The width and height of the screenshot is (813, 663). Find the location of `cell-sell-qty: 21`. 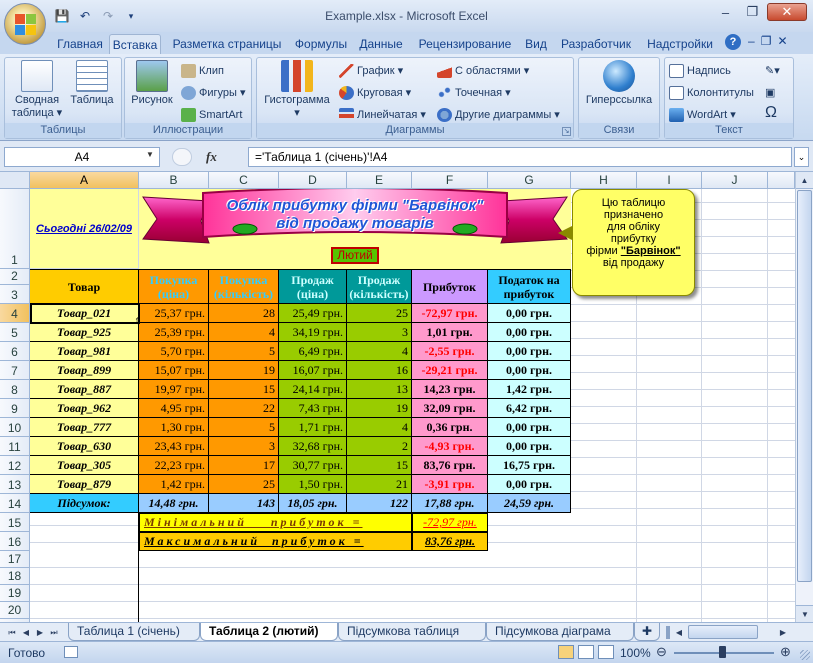

cell-sell-qty: 21 is located at coordinates (379, 484).